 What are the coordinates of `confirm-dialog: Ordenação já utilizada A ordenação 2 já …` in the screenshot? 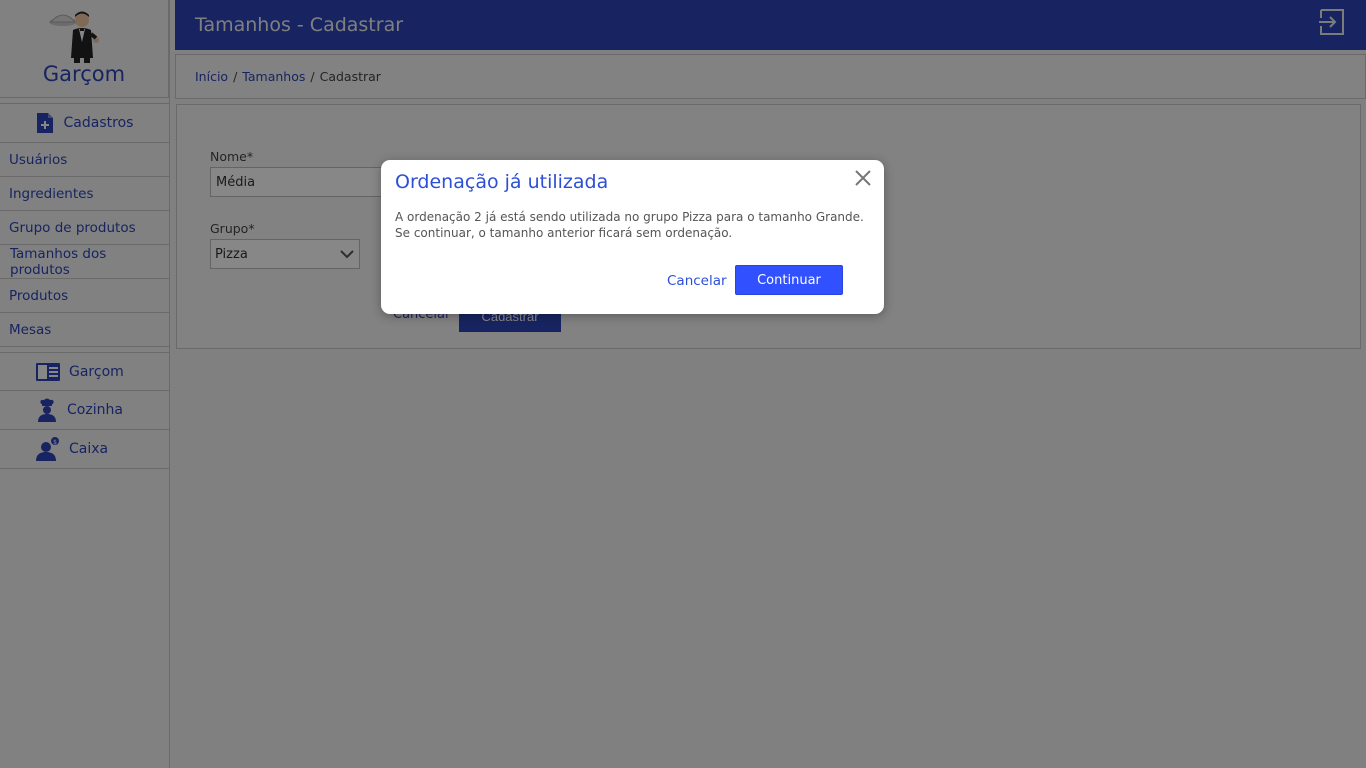 It's located at (632, 237).